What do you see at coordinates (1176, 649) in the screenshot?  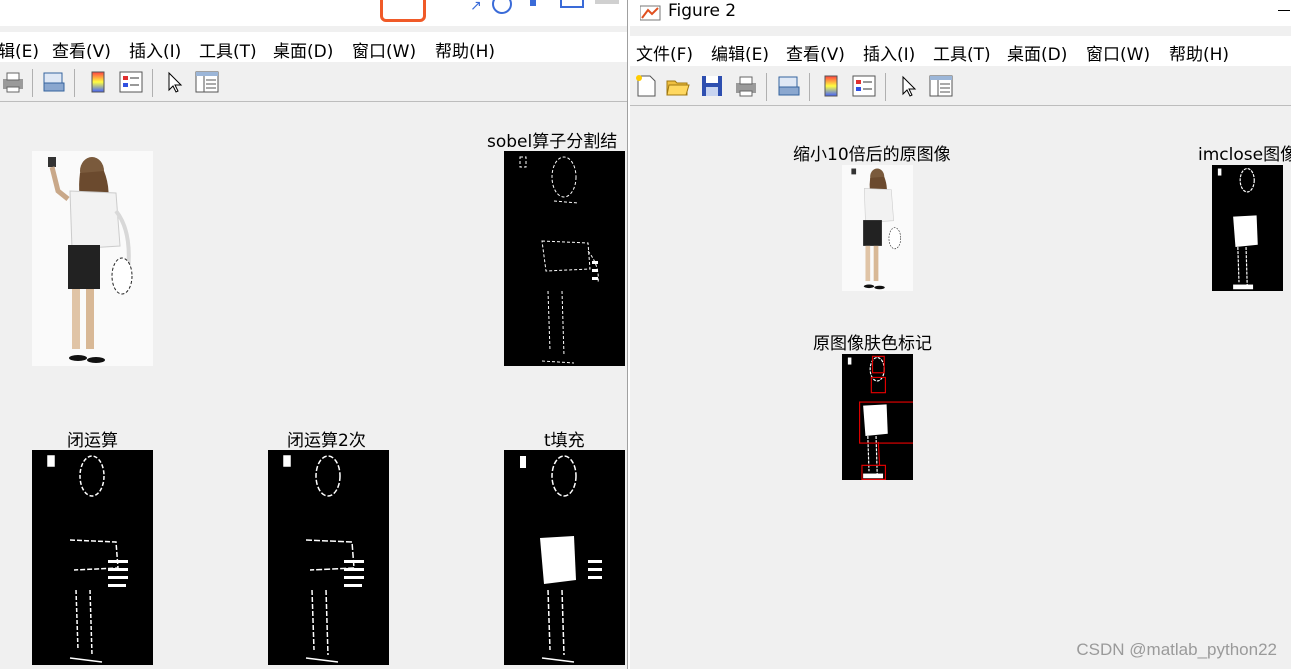 I see `csdn-watermark: CSDN @matlab_python22` at bounding box center [1176, 649].